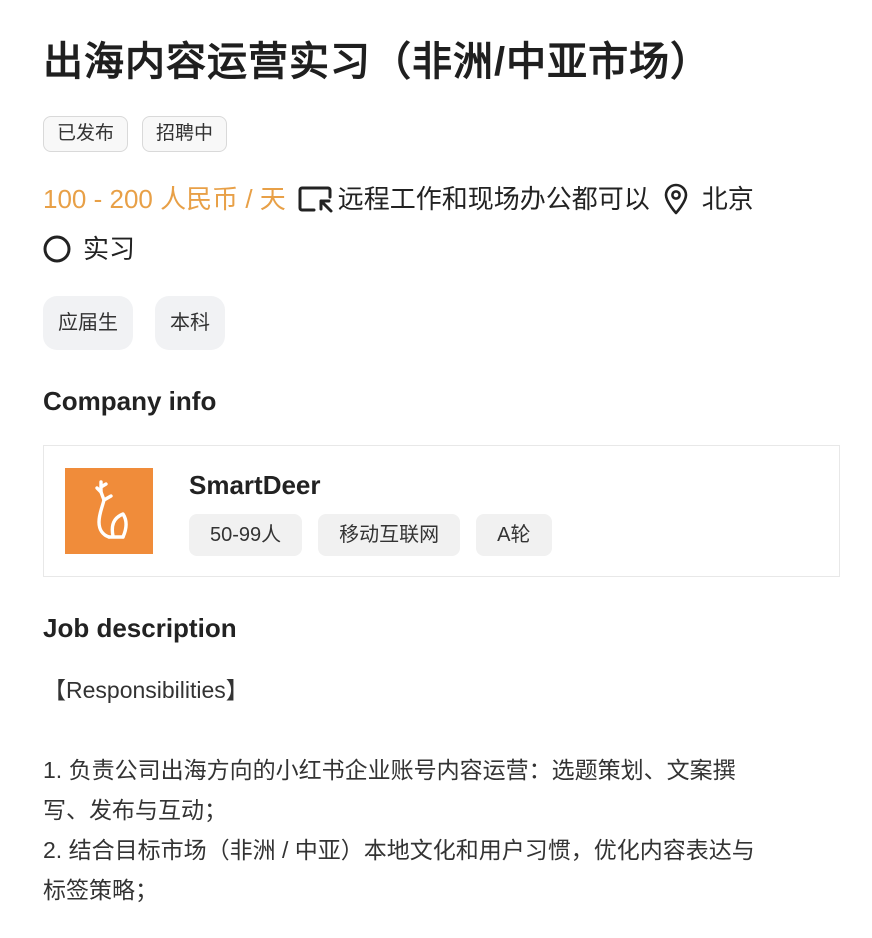  Describe the element at coordinates (389, 770) in the screenshot. I see `description-line: 1. 负责公司出海方向的小红书企业账号内容运营：选题策划、文案撰` at that location.